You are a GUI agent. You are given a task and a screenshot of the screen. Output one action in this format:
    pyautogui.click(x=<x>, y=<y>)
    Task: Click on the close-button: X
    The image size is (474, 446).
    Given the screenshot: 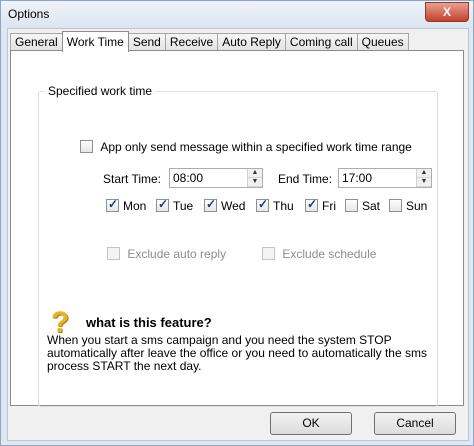 What is the action you would take?
    pyautogui.click(x=447, y=12)
    